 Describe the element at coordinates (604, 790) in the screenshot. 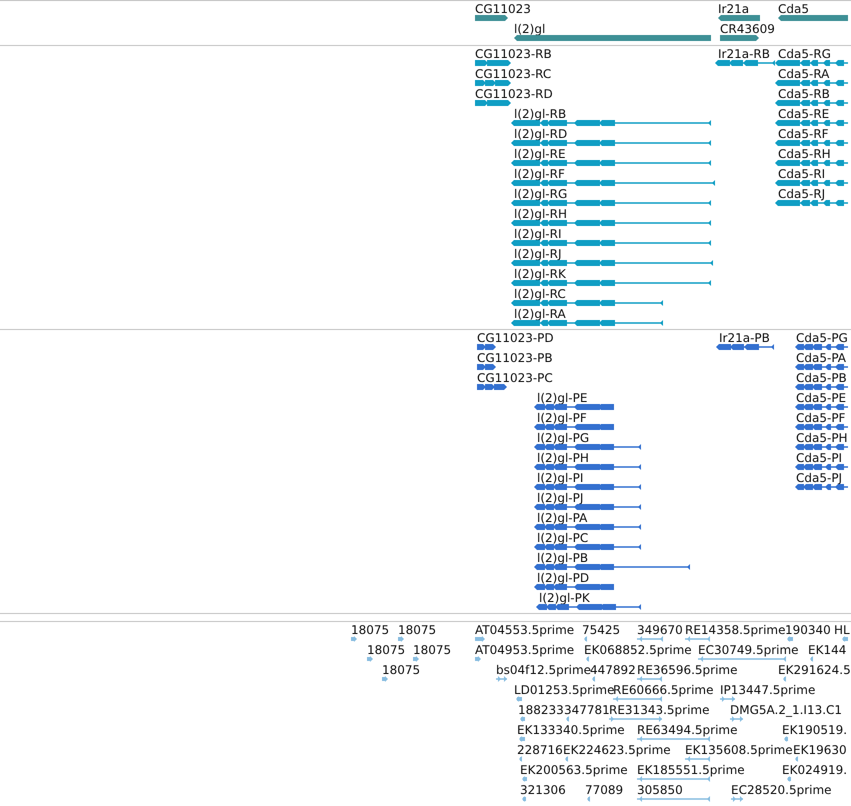

I see `feature-label: 77089` at that location.